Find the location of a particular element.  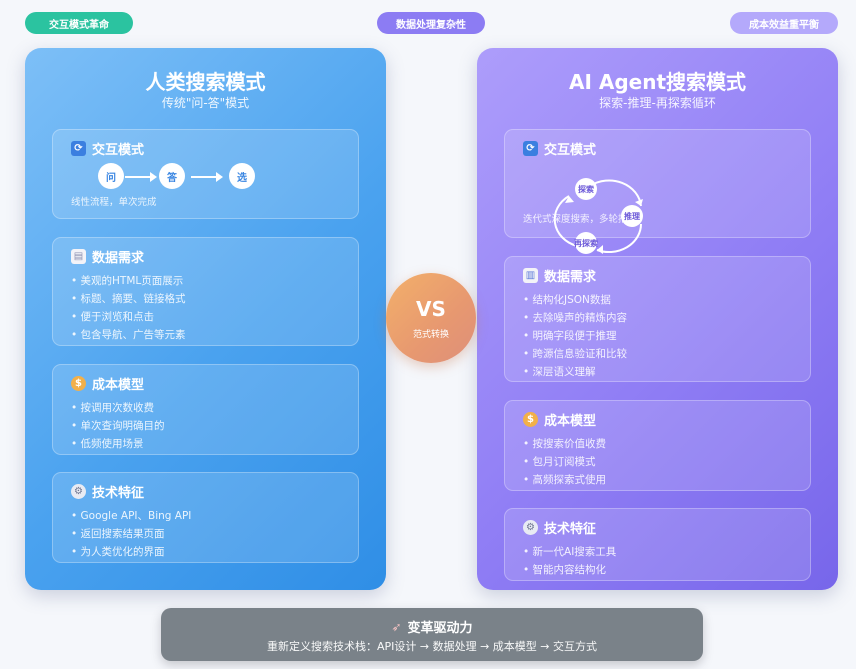

list-item: 去除噪声的精炼内容 is located at coordinates (575, 318).